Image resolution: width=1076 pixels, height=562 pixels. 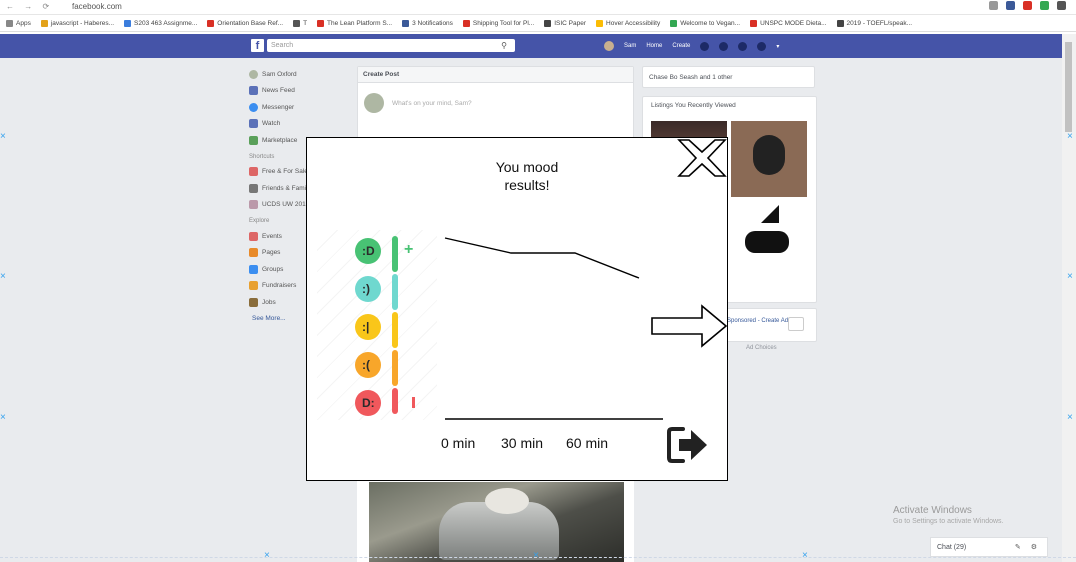 What do you see at coordinates (299, 107) in the screenshot?
I see `sidebar-item-messenger: Messenger` at bounding box center [299, 107].